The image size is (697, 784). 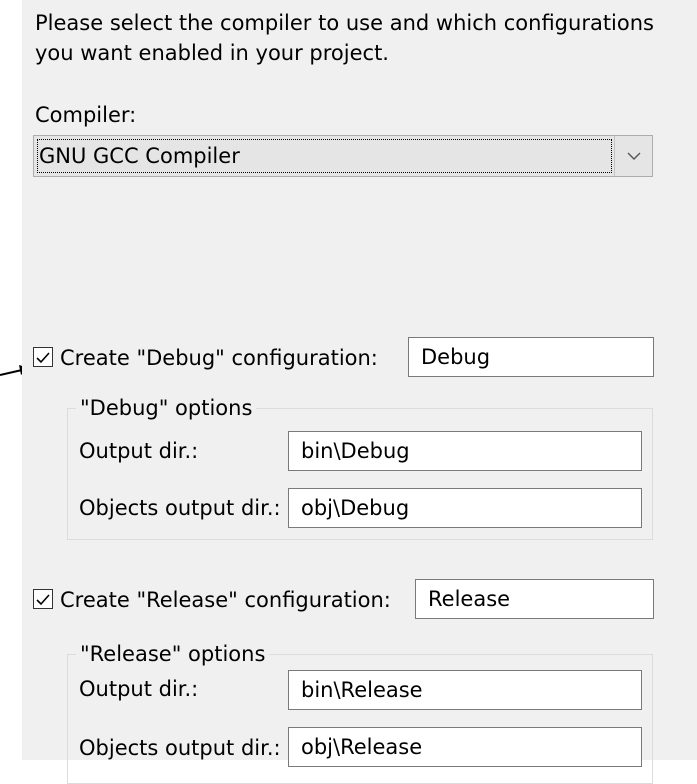 What do you see at coordinates (166, 408) in the screenshot?
I see `debug-options-legend: "Debug" options` at bounding box center [166, 408].